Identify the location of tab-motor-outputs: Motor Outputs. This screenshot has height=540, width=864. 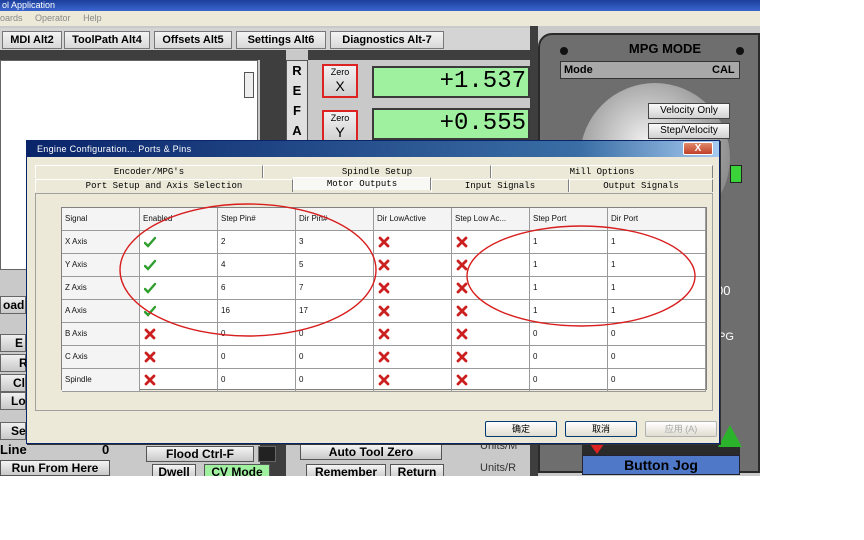
(362, 183).